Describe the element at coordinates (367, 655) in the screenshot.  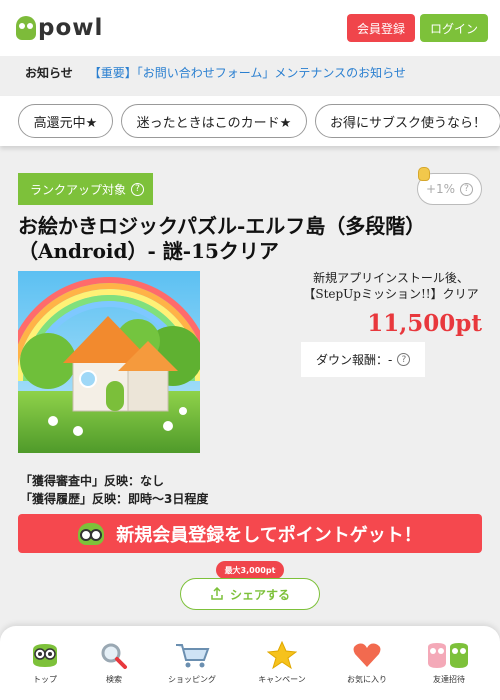
I see `heart-icon` at that location.